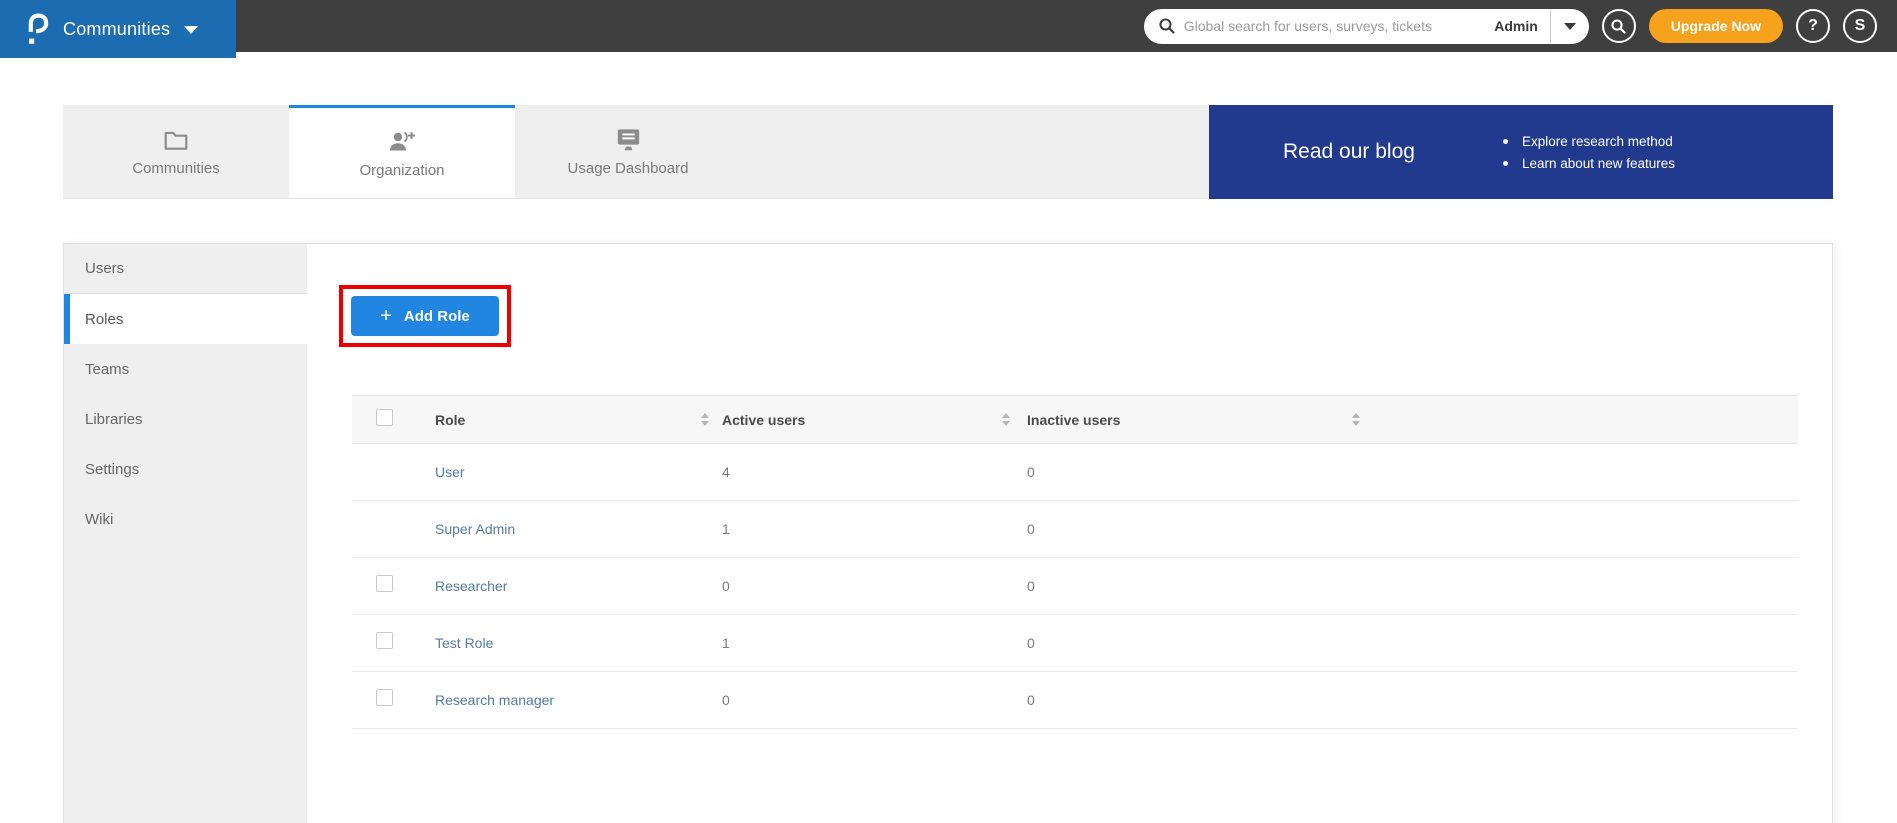 This screenshot has width=1897, height=823. What do you see at coordinates (471, 586) in the screenshot?
I see `role-link: Researcher` at bounding box center [471, 586].